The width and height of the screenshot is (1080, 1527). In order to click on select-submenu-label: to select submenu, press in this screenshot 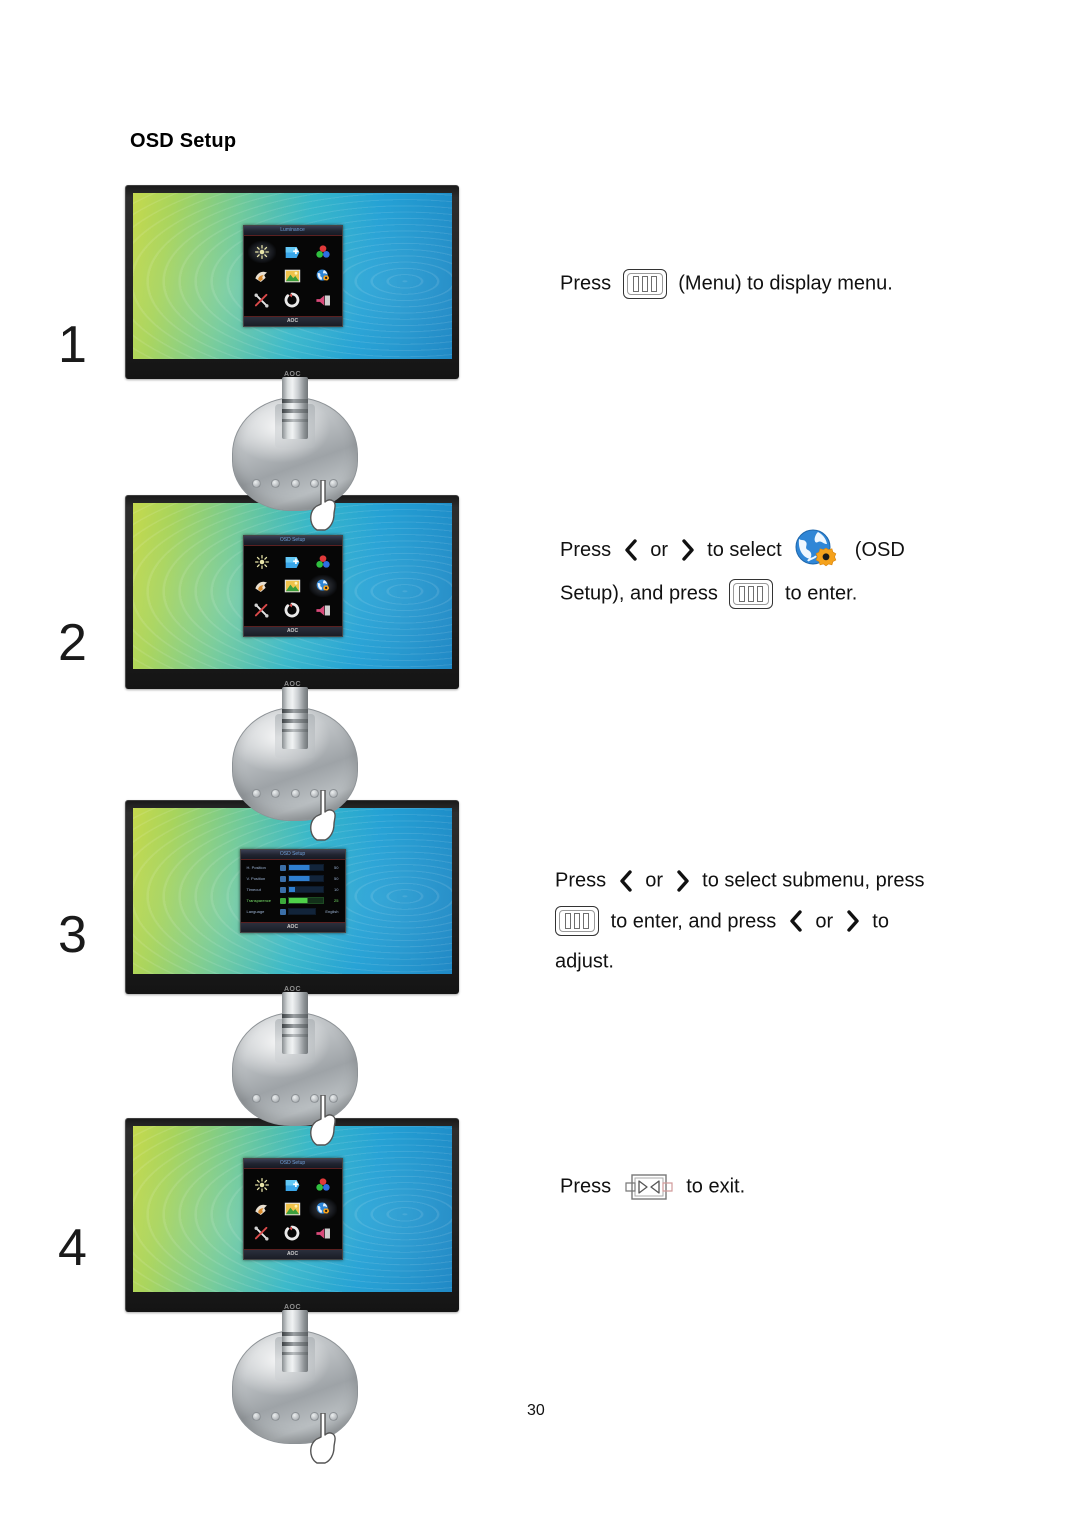, I will do `click(813, 880)`.